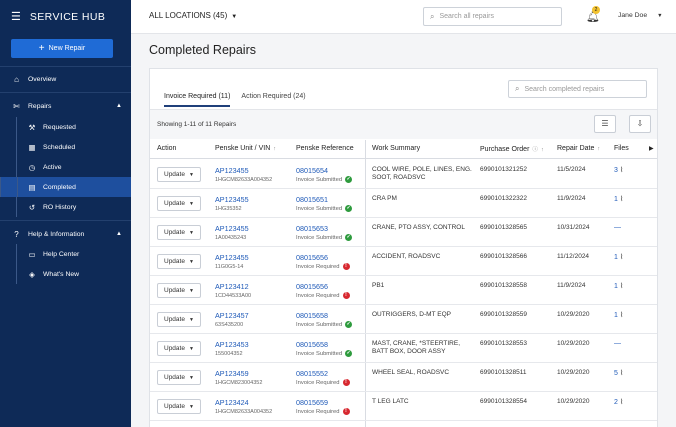 This screenshot has height=427, width=676. I want to click on files-count: 2 ⌇, so click(618, 402).